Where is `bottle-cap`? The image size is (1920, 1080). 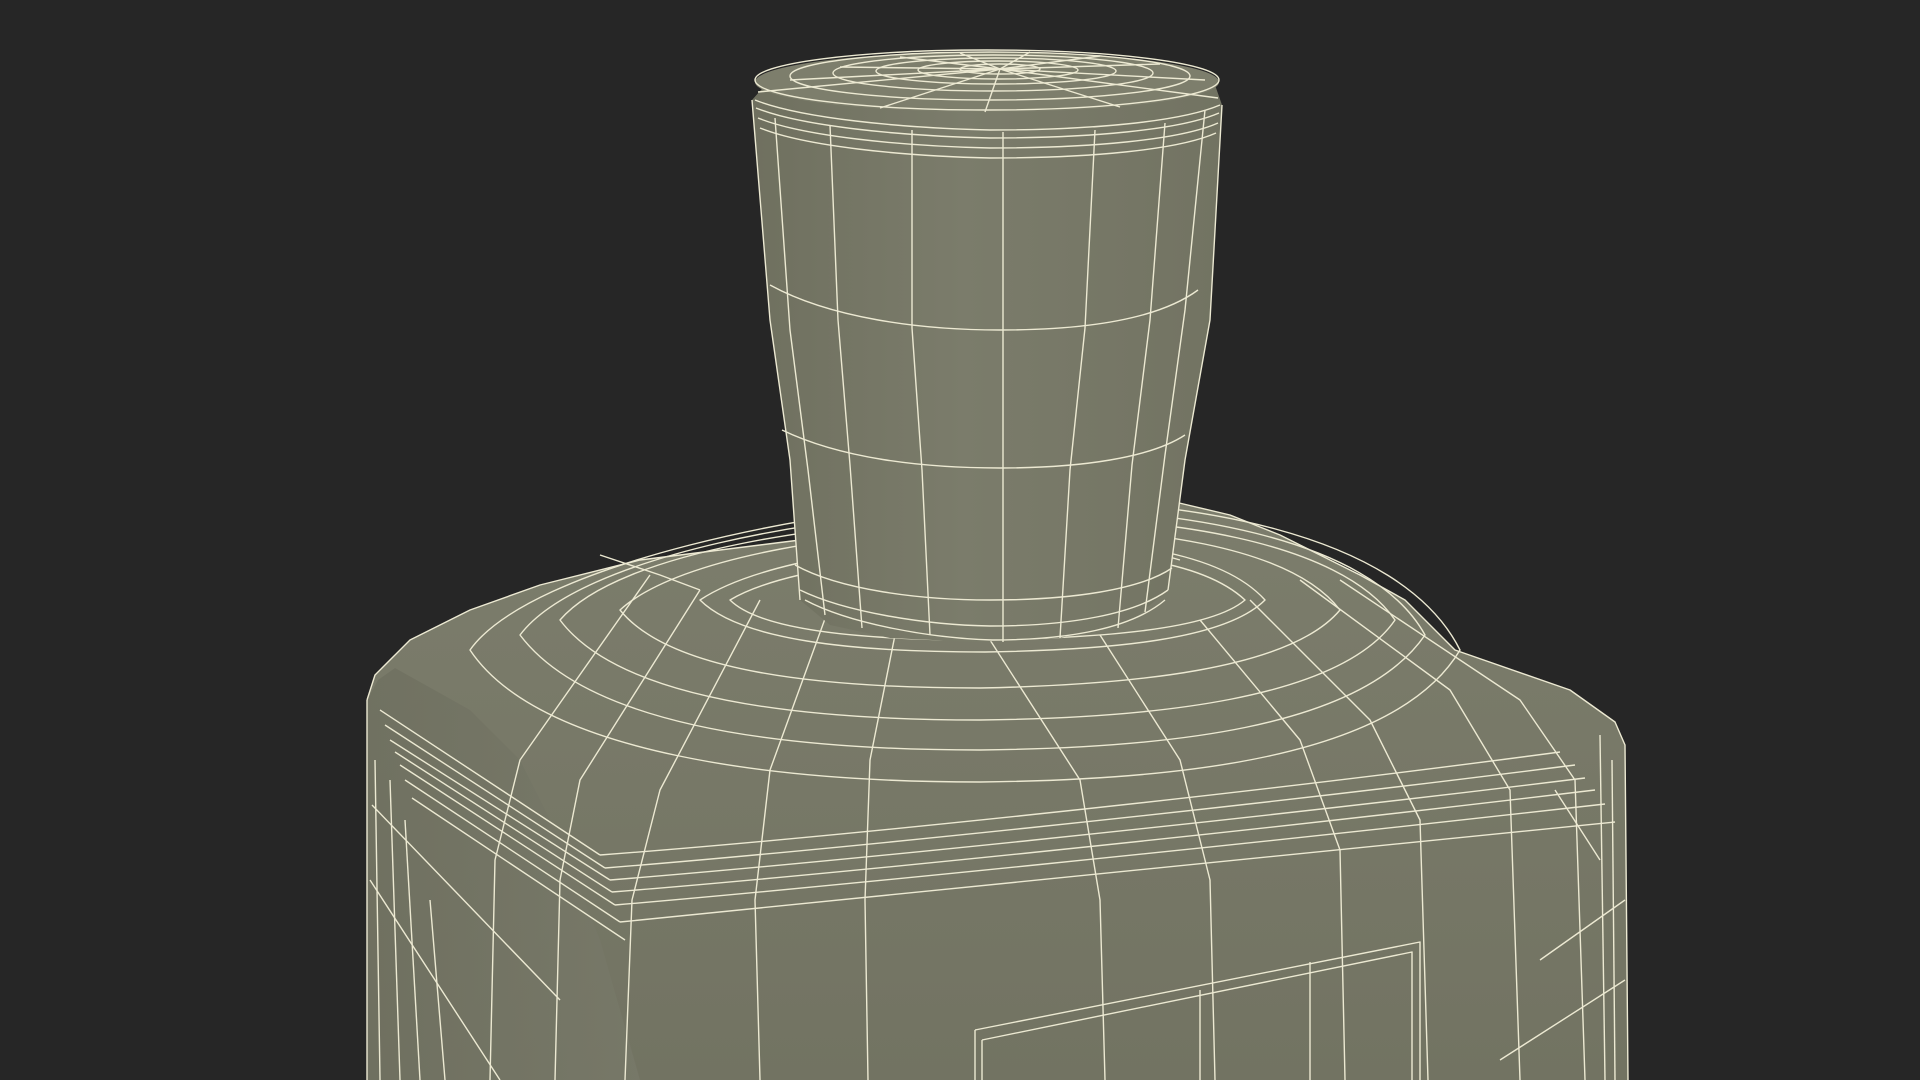
bottle-cap is located at coordinates (987, 347).